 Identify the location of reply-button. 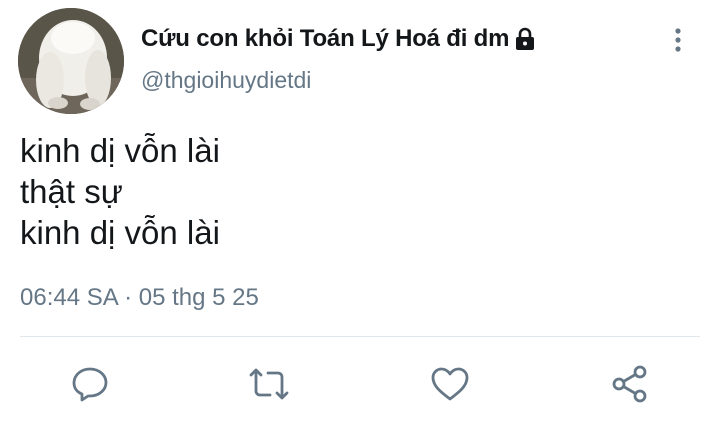
(90, 384).